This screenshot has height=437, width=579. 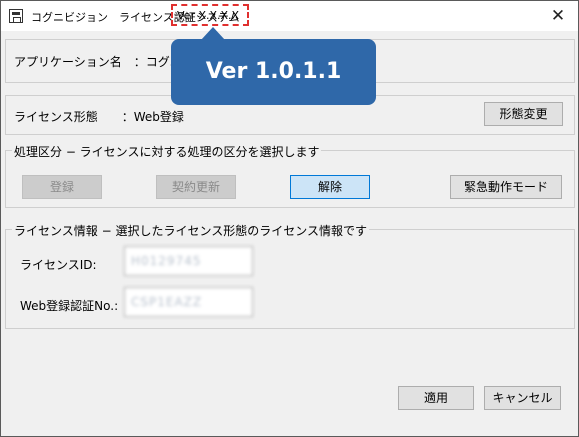 I want to click on version-highlight: Ver X.X.X.X, so click(x=210, y=15).